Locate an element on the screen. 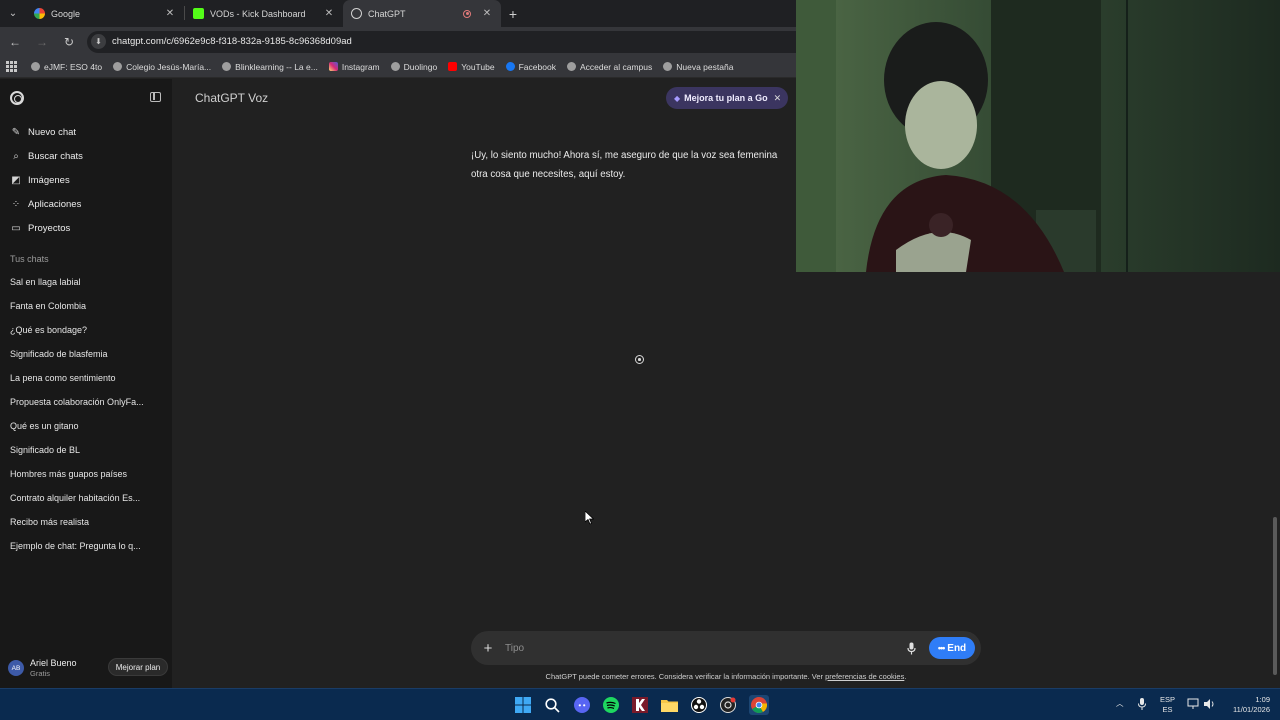  volume-icon is located at coordinates (1209, 705).